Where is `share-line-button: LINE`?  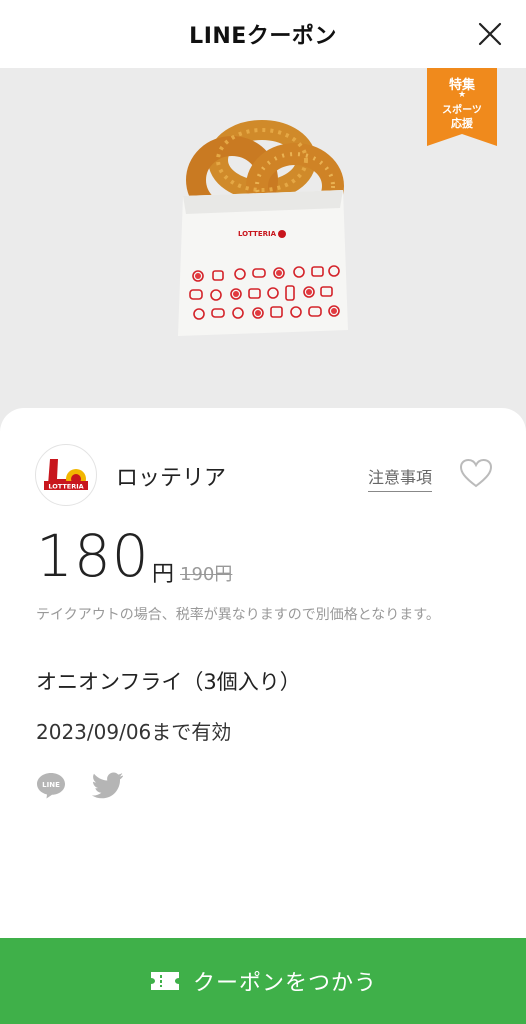 share-line-button: LINE is located at coordinates (51, 785).